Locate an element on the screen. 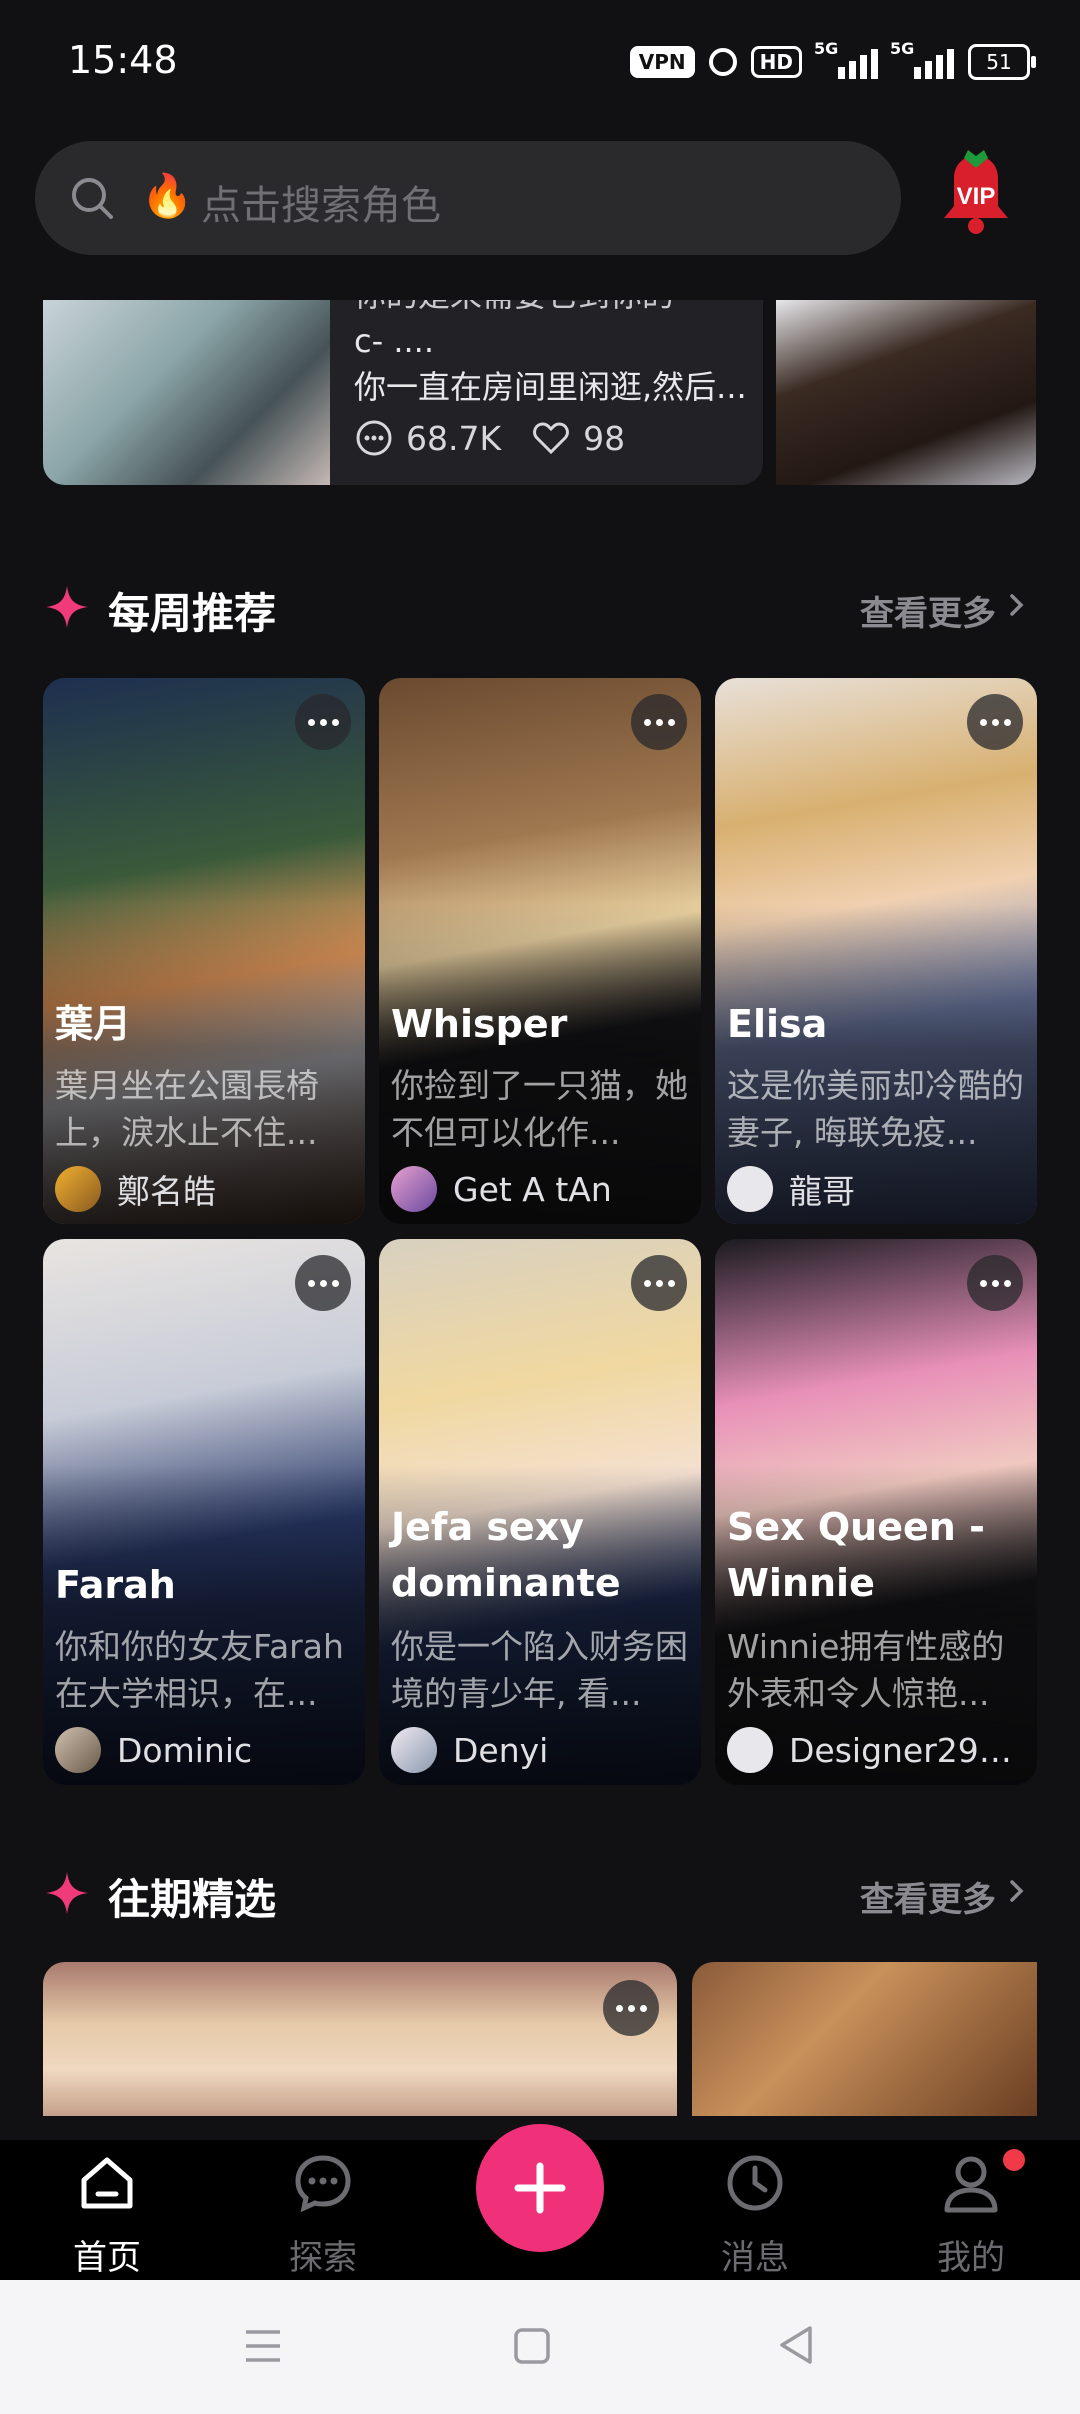 The width and height of the screenshot is (1080, 2414). author: Get A tAn is located at coordinates (541, 1189).